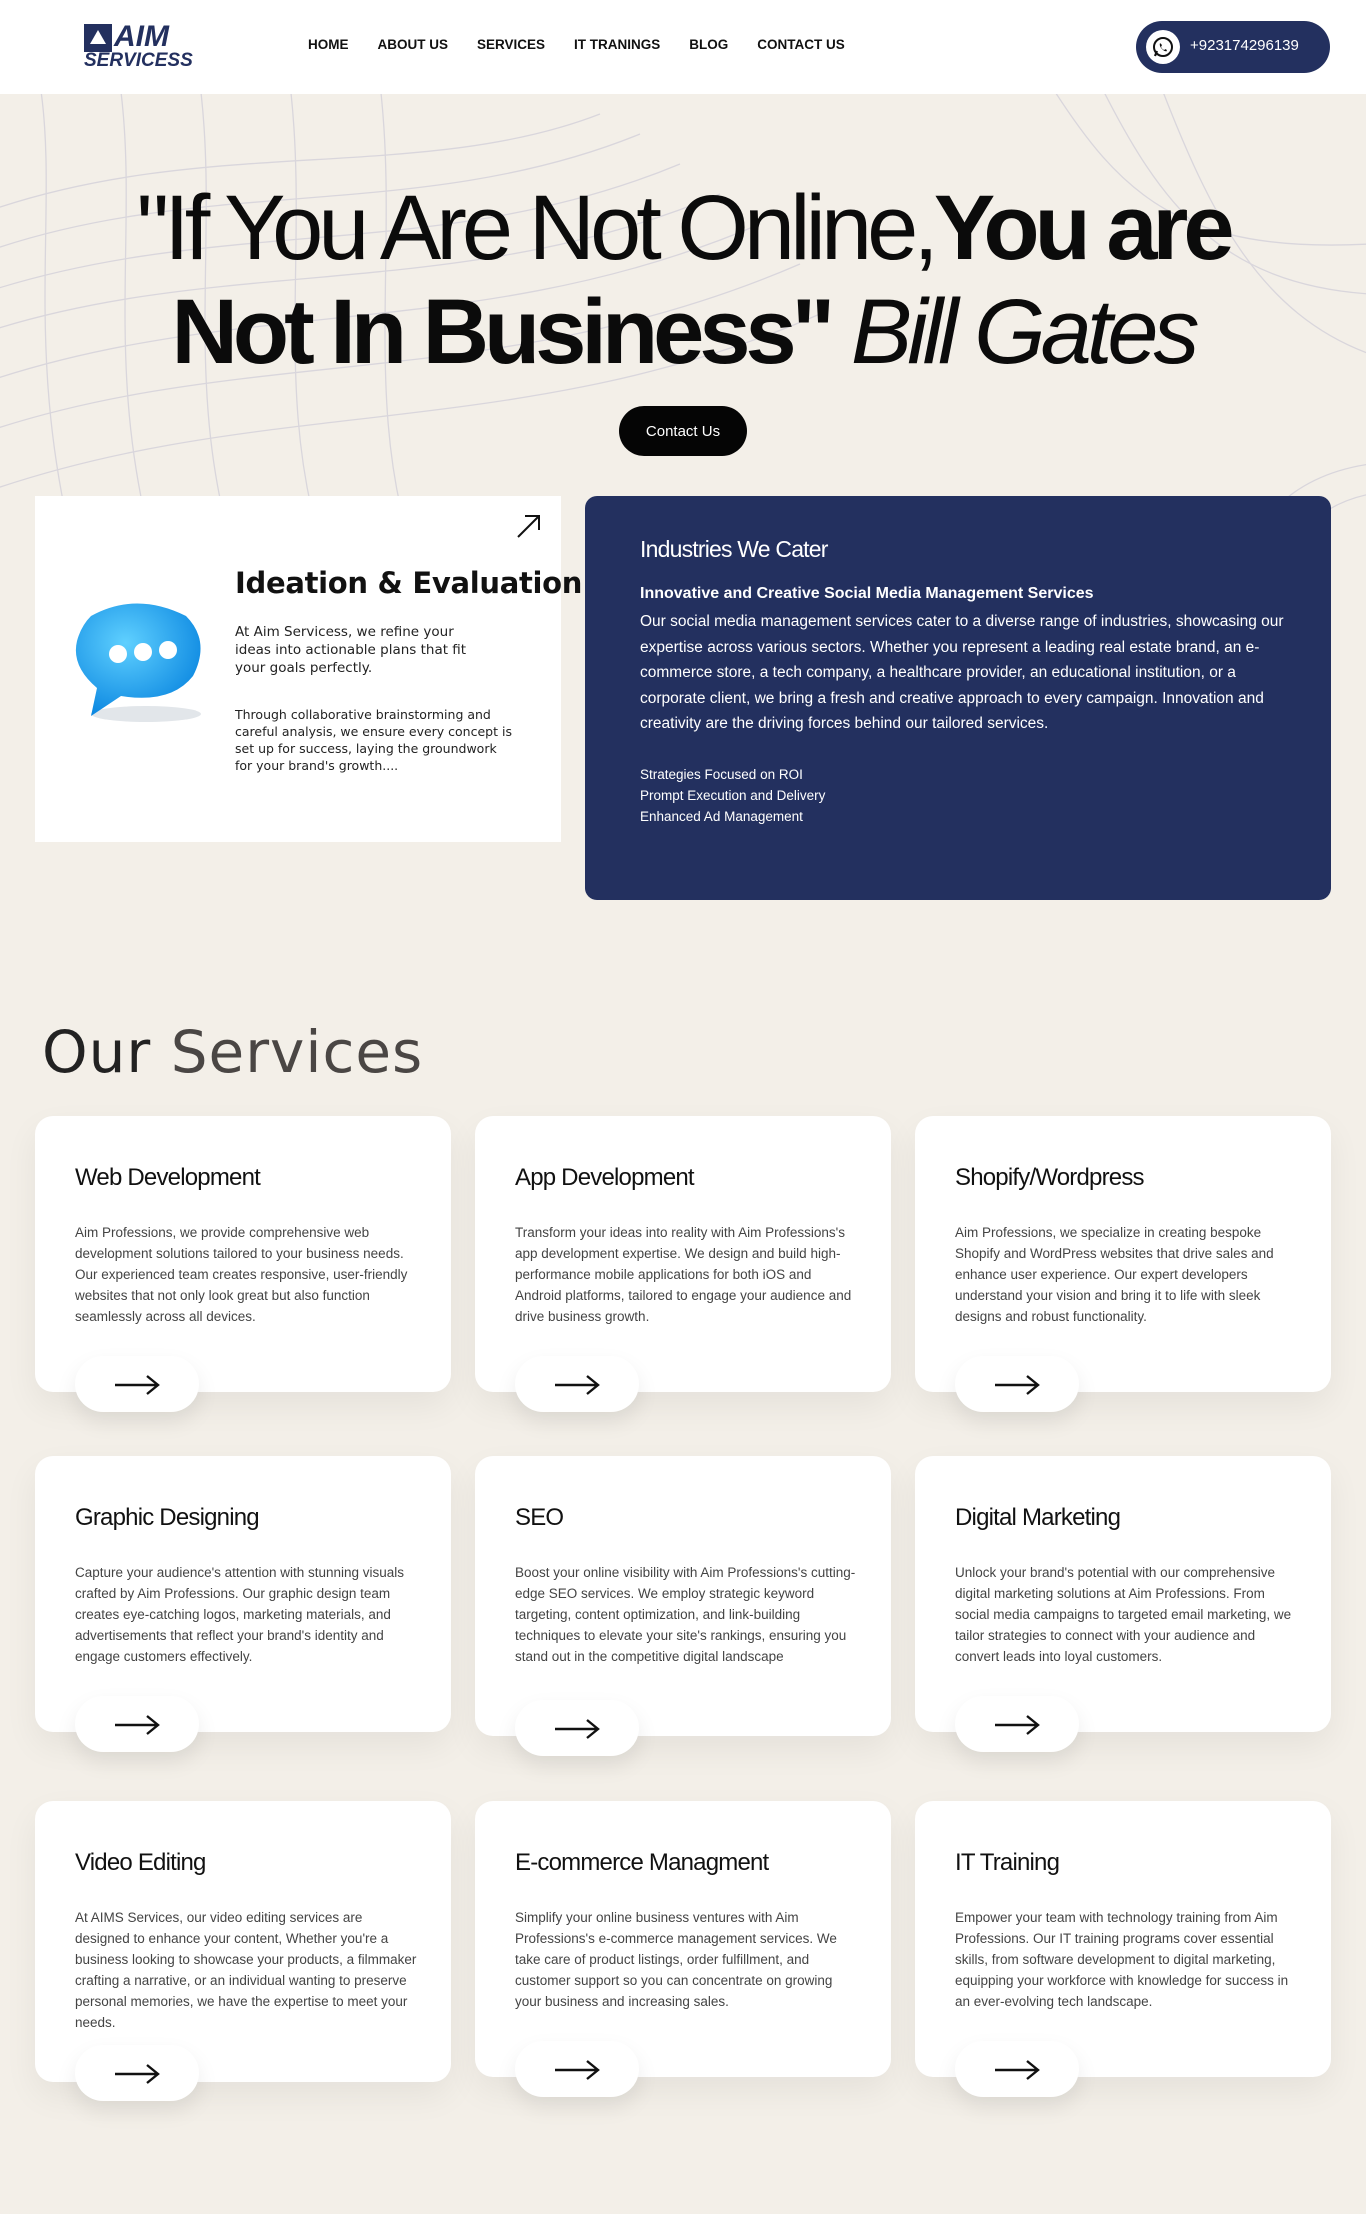  What do you see at coordinates (167, 1517) in the screenshot?
I see `service-card-title: Graphic Designing` at bounding box center [167, 1517].